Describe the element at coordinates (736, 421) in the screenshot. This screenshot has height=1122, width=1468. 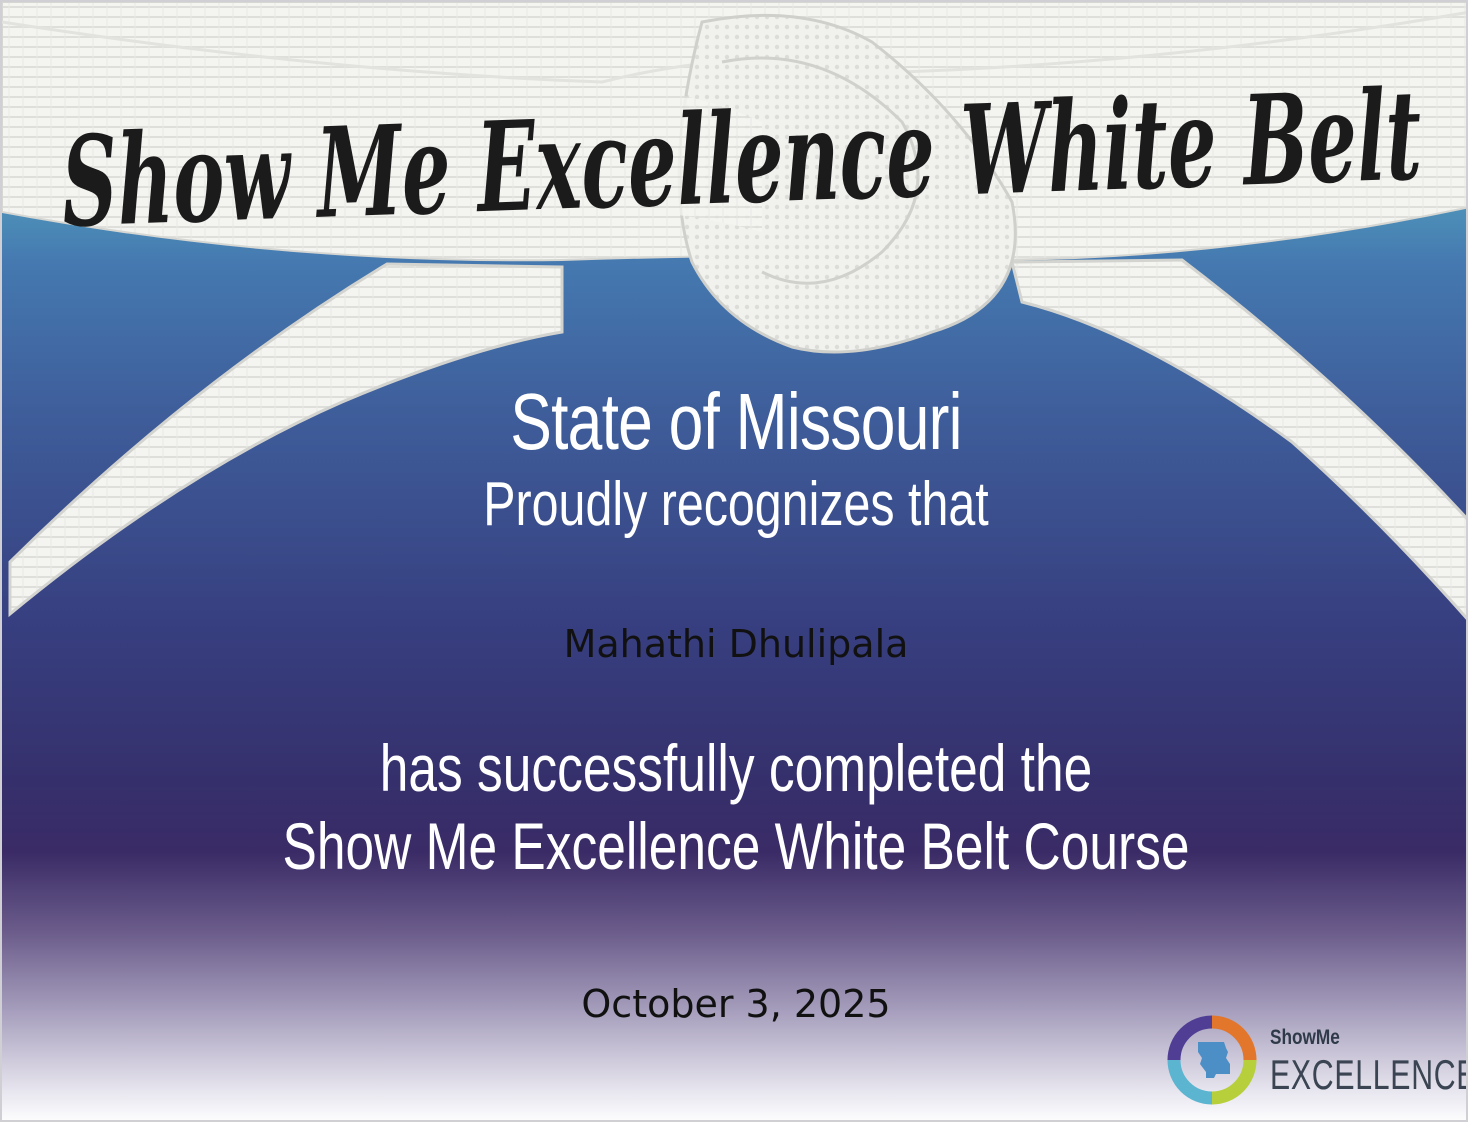
I see `issuer-name: State of Missouri` at that location.